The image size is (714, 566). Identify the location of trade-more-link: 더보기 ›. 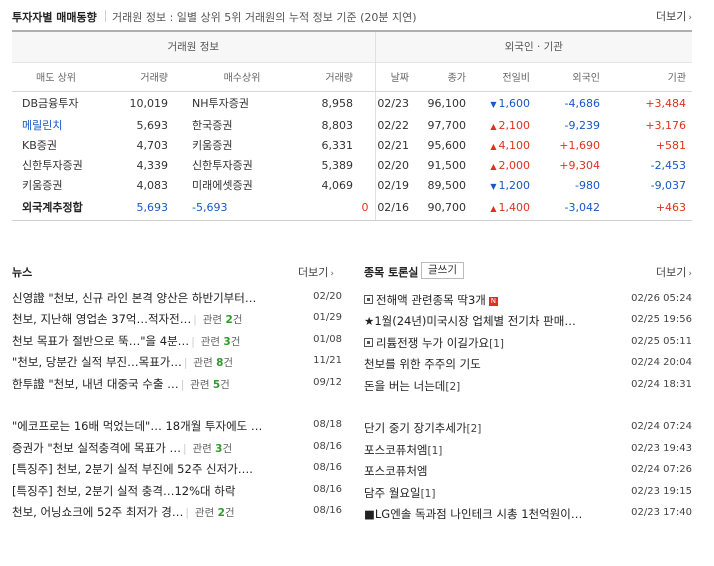
(674, 16).